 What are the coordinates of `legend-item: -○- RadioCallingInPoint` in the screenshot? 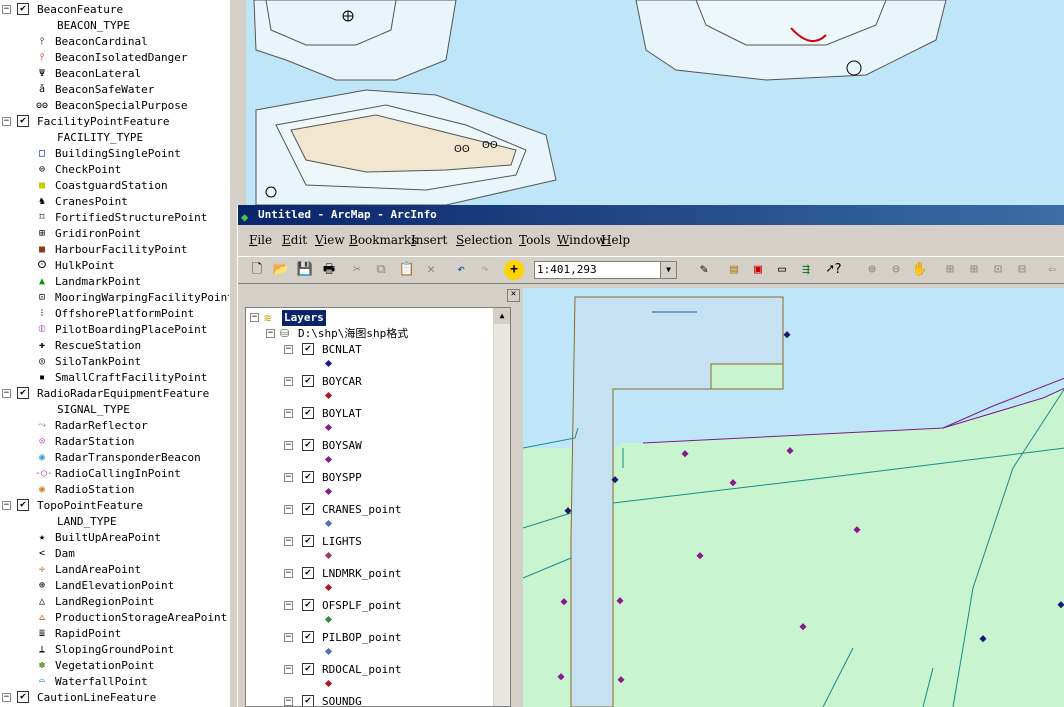 It's located at (114, 474).